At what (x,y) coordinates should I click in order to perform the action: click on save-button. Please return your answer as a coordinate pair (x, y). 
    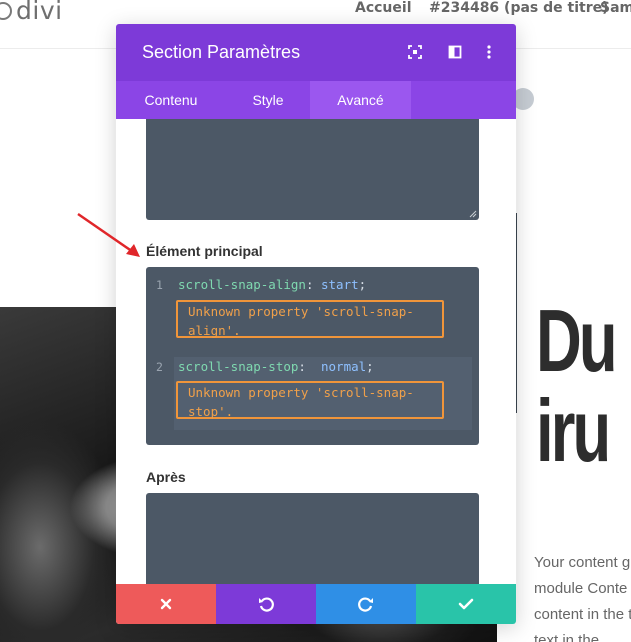
    Looking at the image, I should click on (466, 604).